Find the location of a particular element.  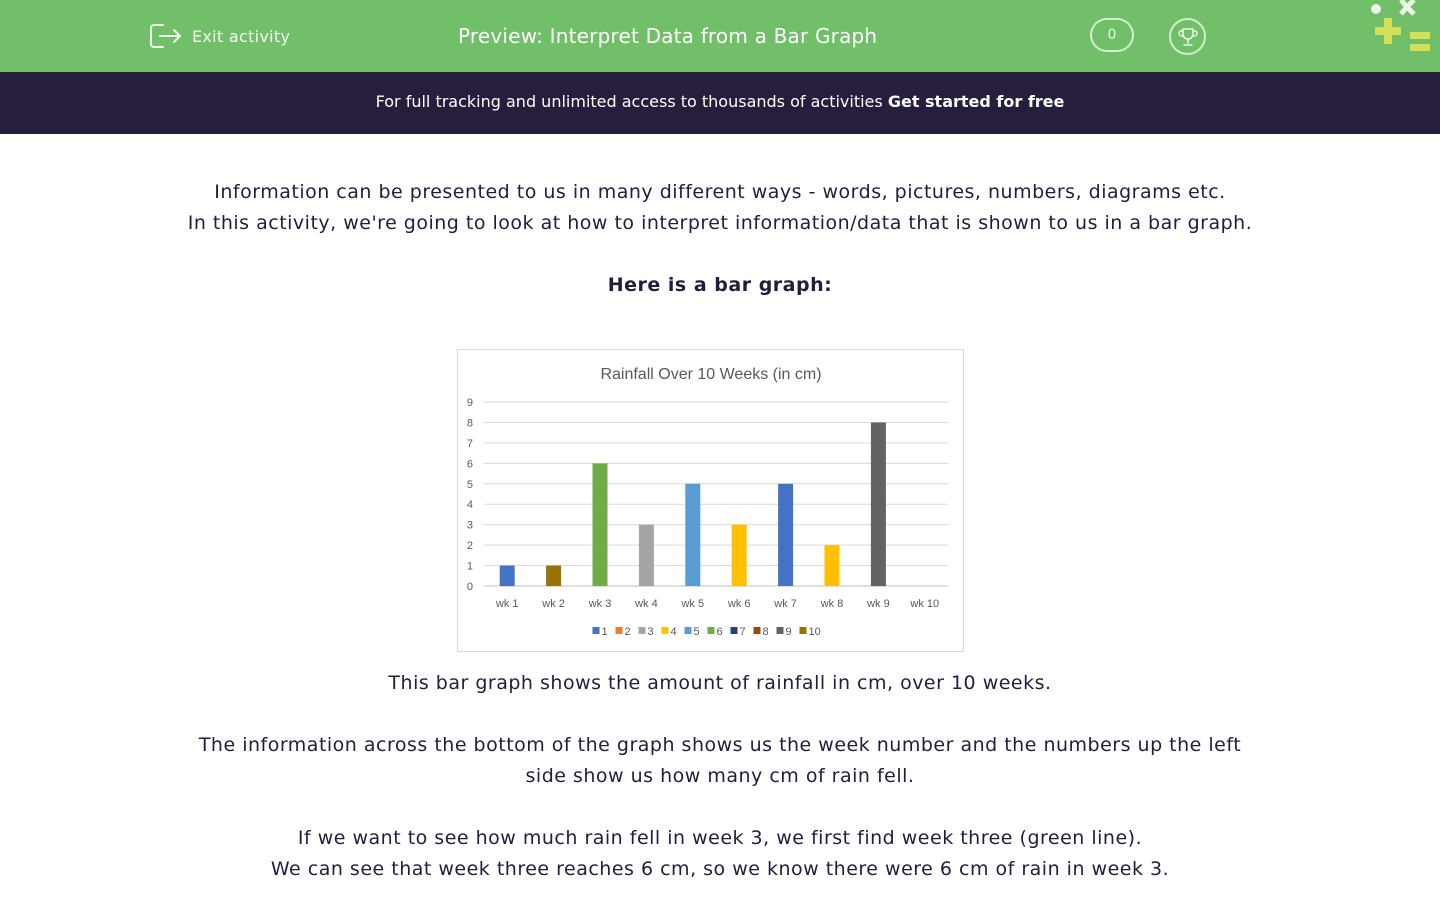

x-tick-label: wk 1 is located at coordinates (507, 604).